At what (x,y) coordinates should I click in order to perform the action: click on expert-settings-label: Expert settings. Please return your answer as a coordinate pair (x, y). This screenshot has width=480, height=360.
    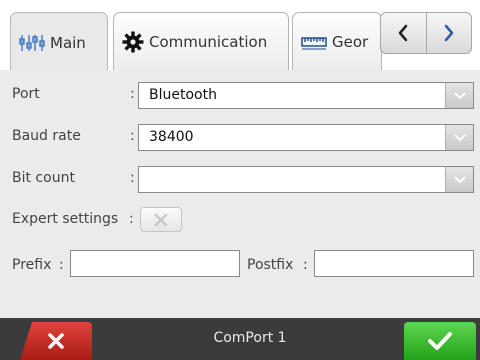
    Looking at the image, I should click on (65, 219).